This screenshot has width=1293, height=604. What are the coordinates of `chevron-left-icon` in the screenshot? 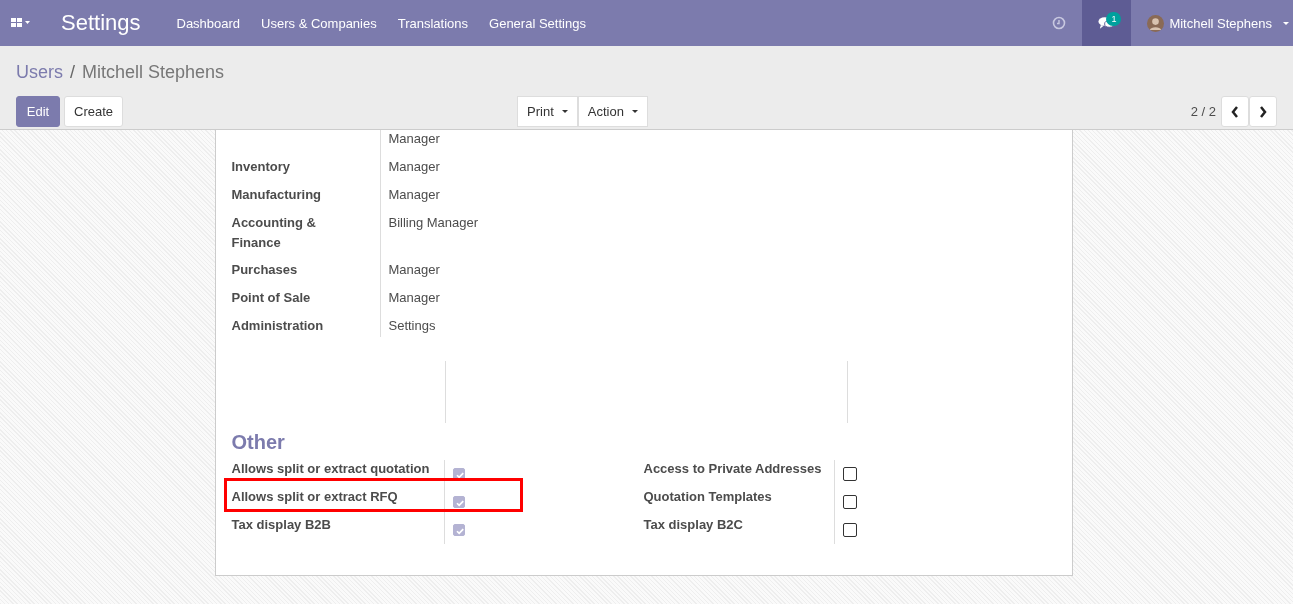 It's located at (1235, 111).